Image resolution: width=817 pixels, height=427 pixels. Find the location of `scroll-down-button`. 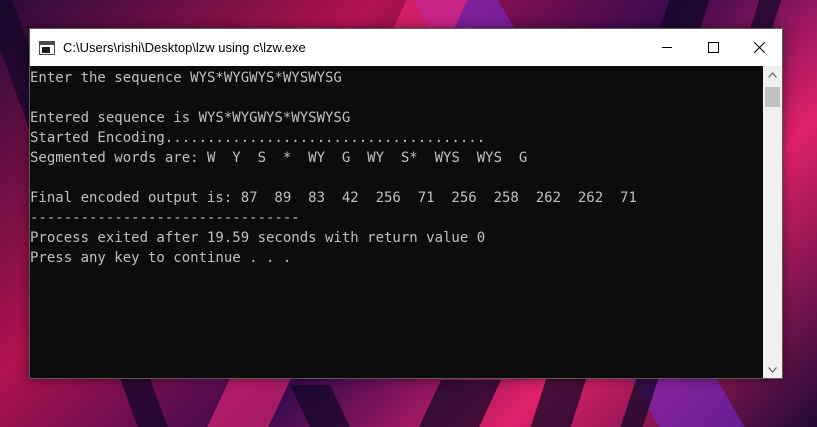

scroll-down-button is located at coordinates (772, 369).